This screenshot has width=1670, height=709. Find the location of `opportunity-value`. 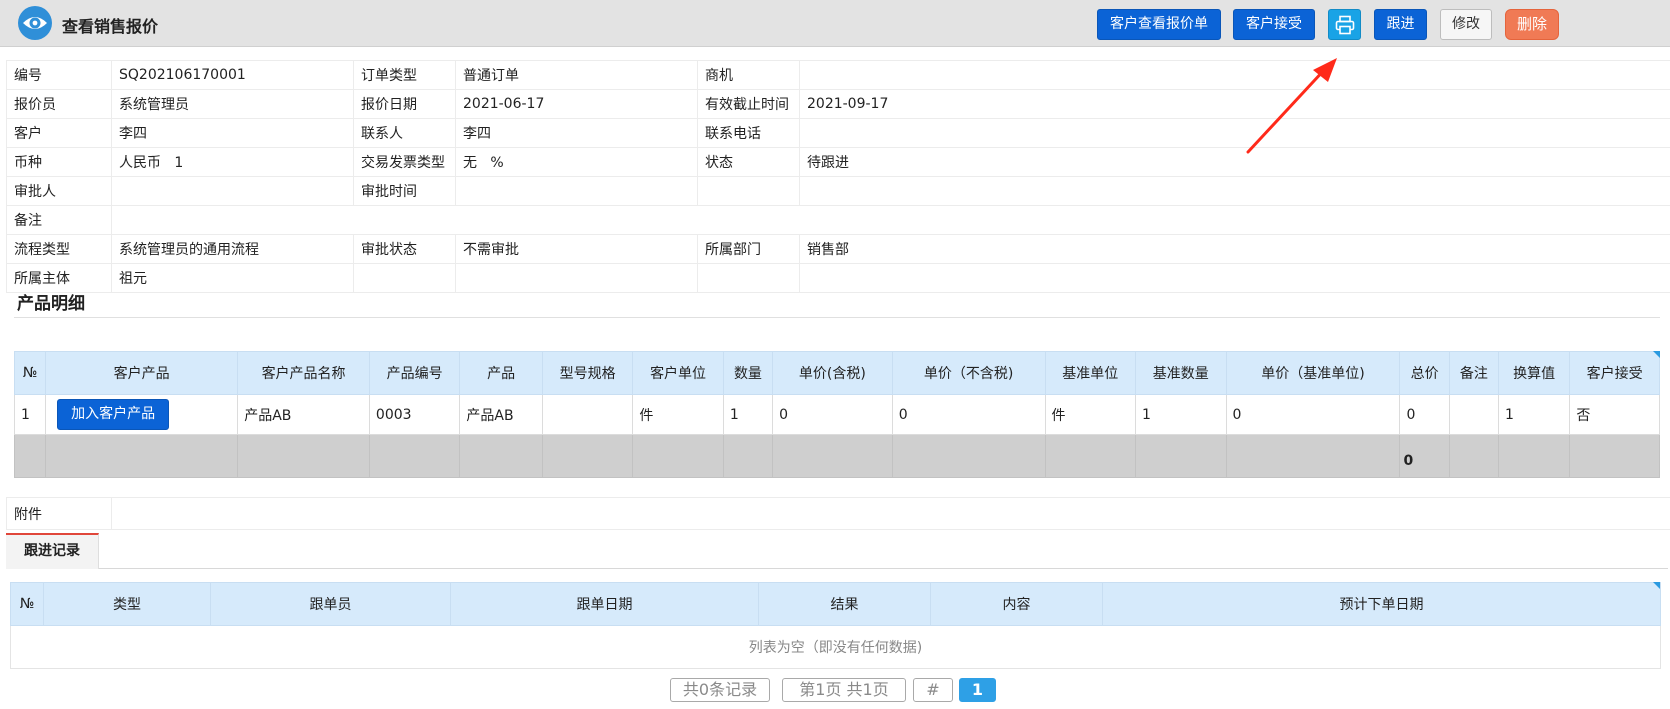

opportunity-value is located at coordinates (1234, 75).